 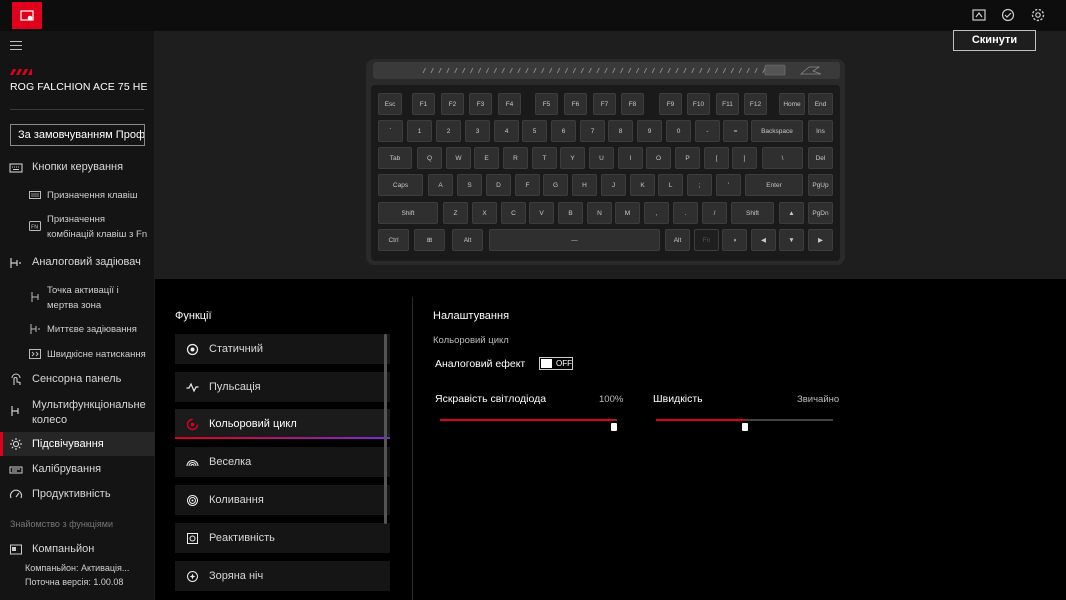 I want to click on key: Caps, so click(x=400, y=185).